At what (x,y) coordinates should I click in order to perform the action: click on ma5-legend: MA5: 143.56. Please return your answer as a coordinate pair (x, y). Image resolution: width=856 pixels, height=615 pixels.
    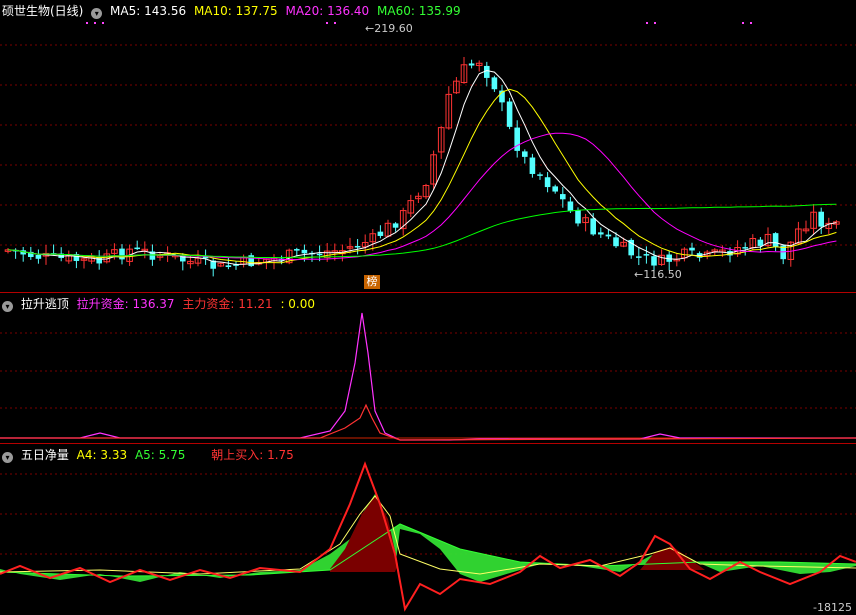
    Looking at the image, I should click on (148, 11).